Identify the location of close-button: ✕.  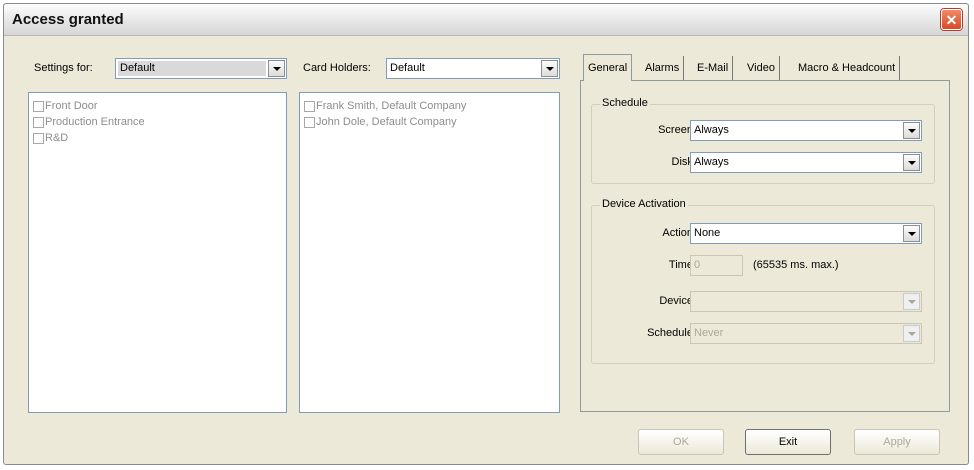
(951, 19).